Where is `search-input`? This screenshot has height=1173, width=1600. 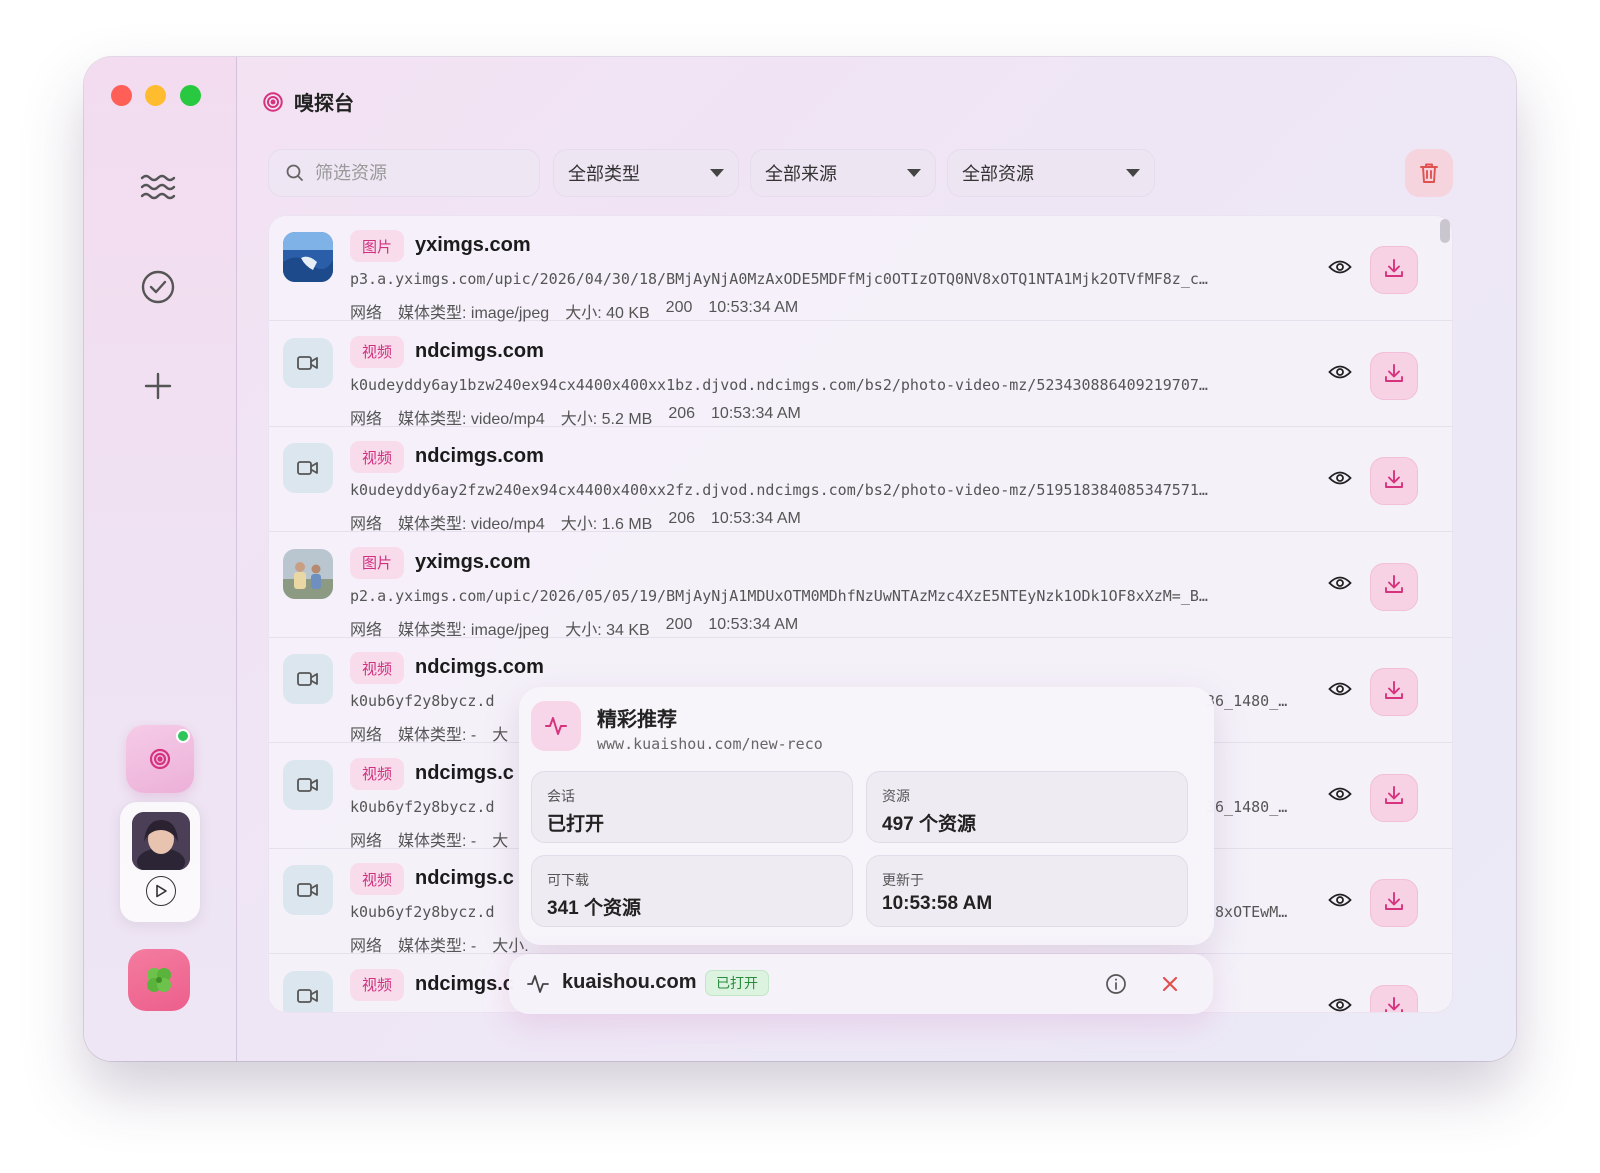 search-input is located at coordinates (415, 173).